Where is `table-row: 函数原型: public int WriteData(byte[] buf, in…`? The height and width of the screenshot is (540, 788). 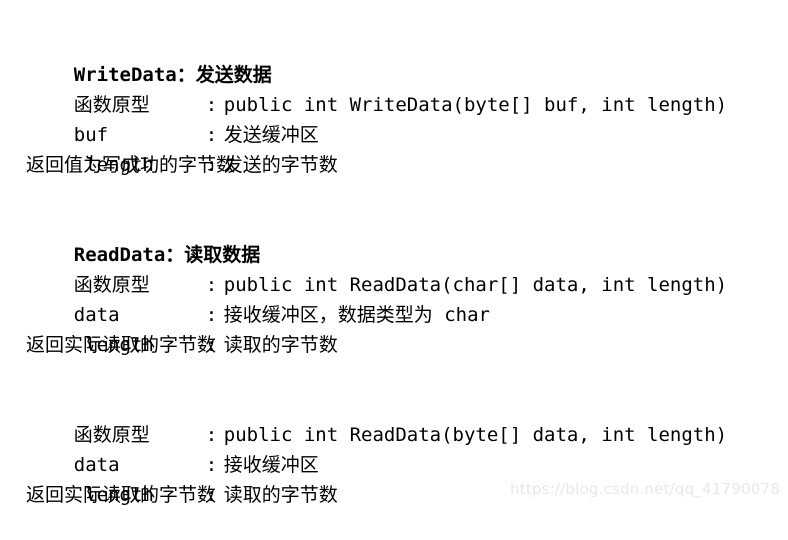
table-row: 函数原型: public int WriteData(byte[] buf, in… is located at coordinates (394, 88).